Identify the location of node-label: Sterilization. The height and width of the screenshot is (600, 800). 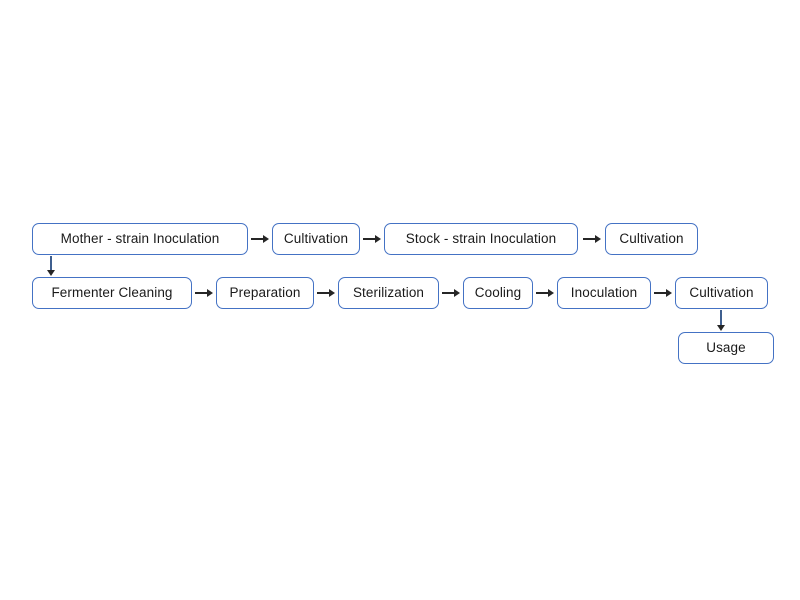
(388, 293).